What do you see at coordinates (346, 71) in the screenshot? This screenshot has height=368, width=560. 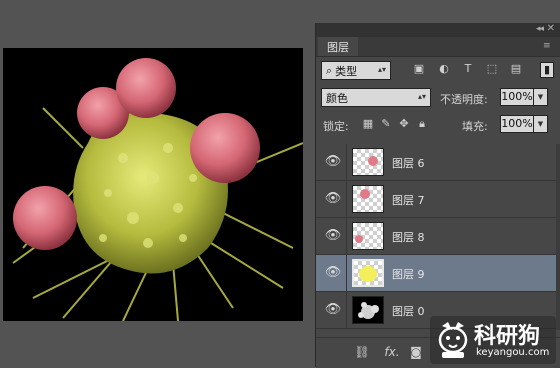 I see `filter-kind-label: 类型` at bounding box center [346, 71].